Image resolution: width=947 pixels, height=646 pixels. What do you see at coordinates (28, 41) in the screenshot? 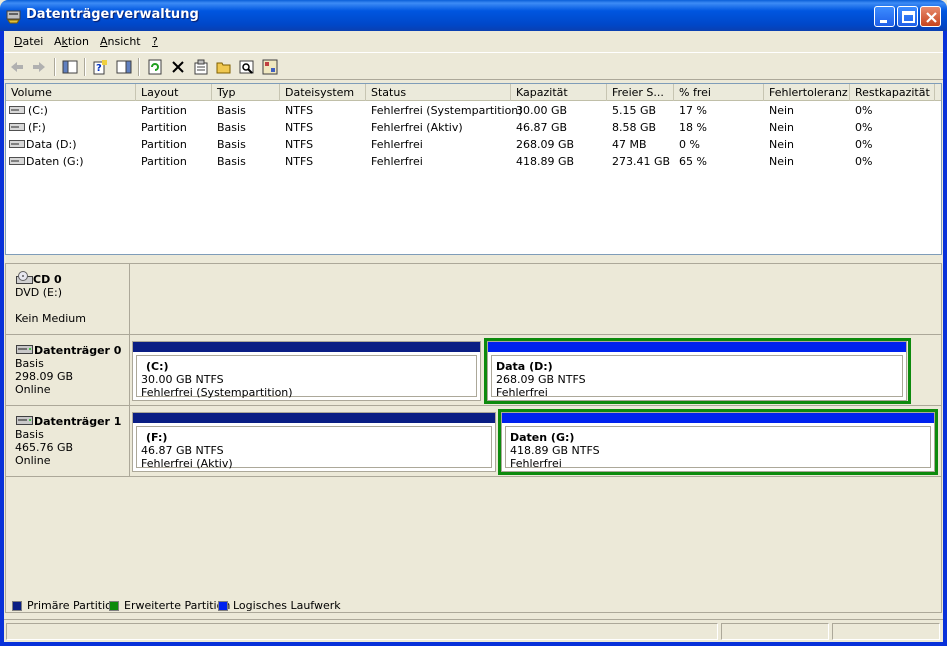
I see `menu-datei: Datei` at bounding box center [28, 41].